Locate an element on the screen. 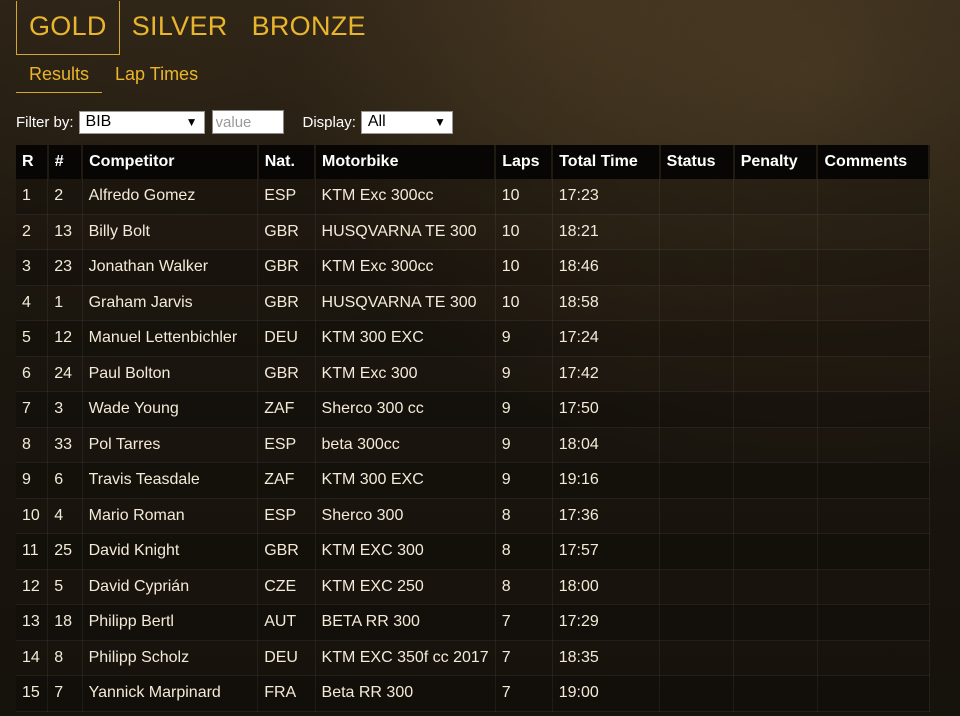  table-row: 7 3 Wade Young ZAF Sherco 300 cc 9 17:50 is located at coordinates (473, 409).